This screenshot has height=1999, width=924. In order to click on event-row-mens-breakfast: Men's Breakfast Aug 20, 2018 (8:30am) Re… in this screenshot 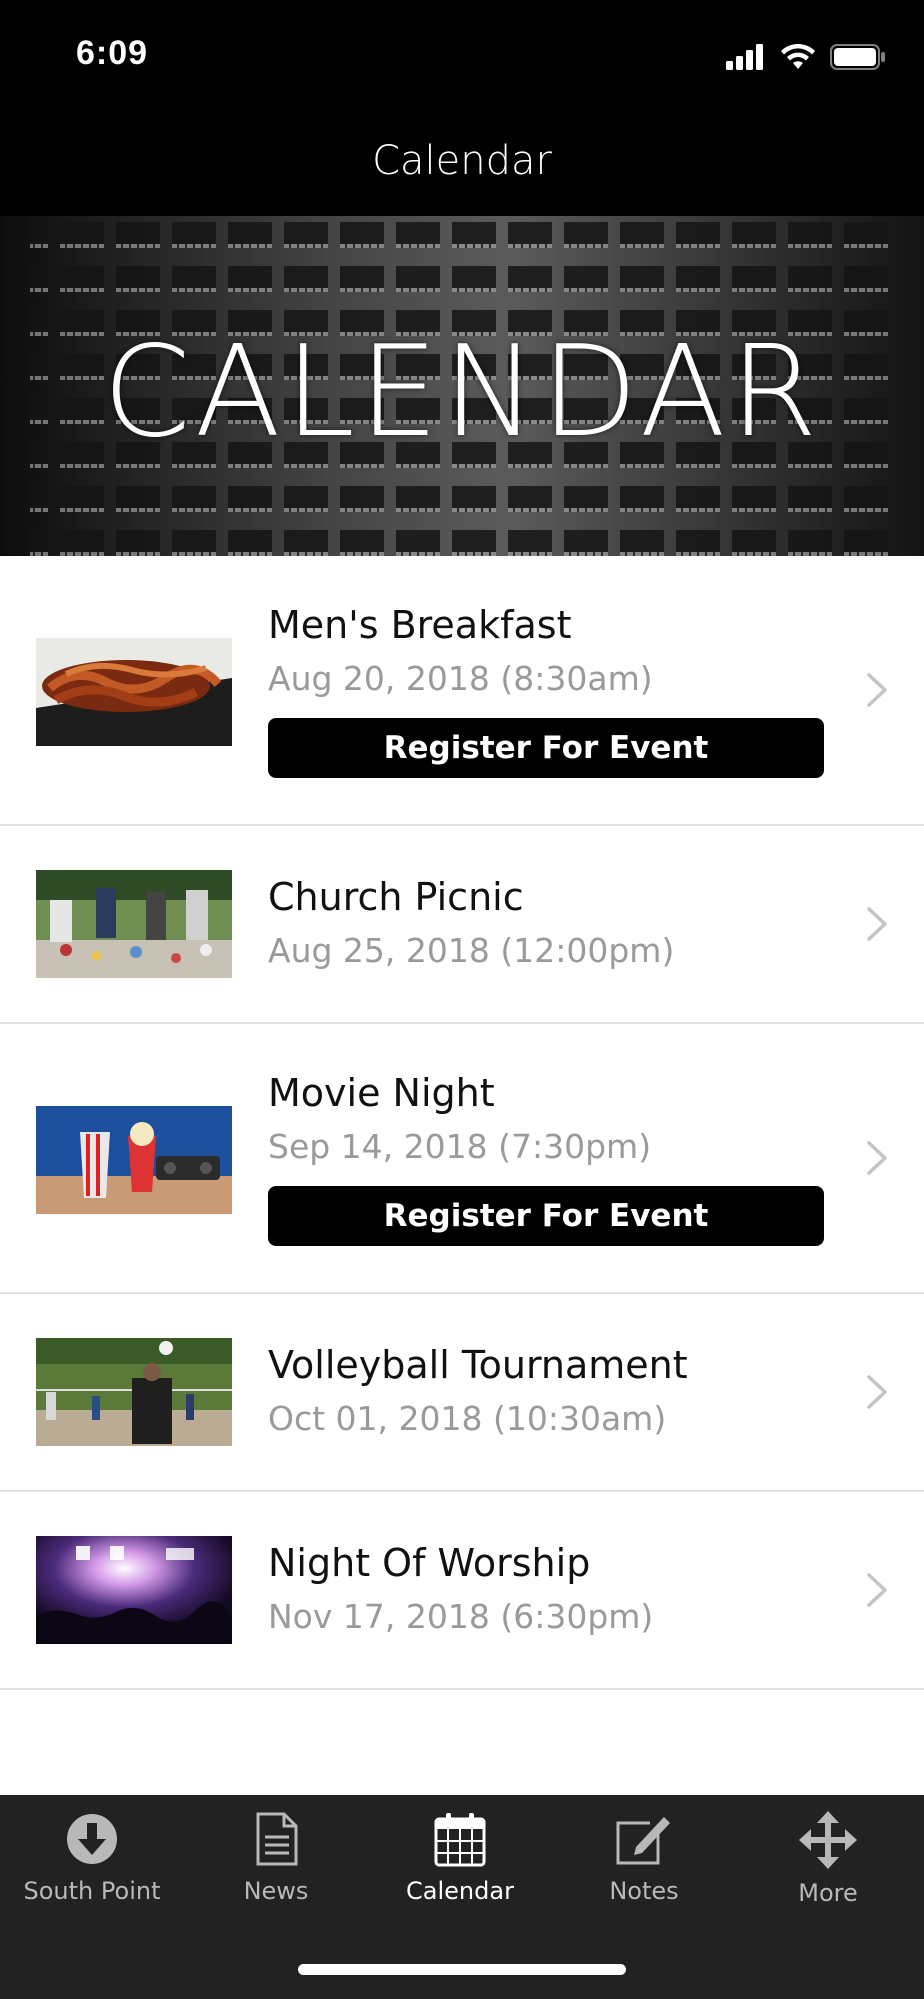, I will do `click(462, 691)`.